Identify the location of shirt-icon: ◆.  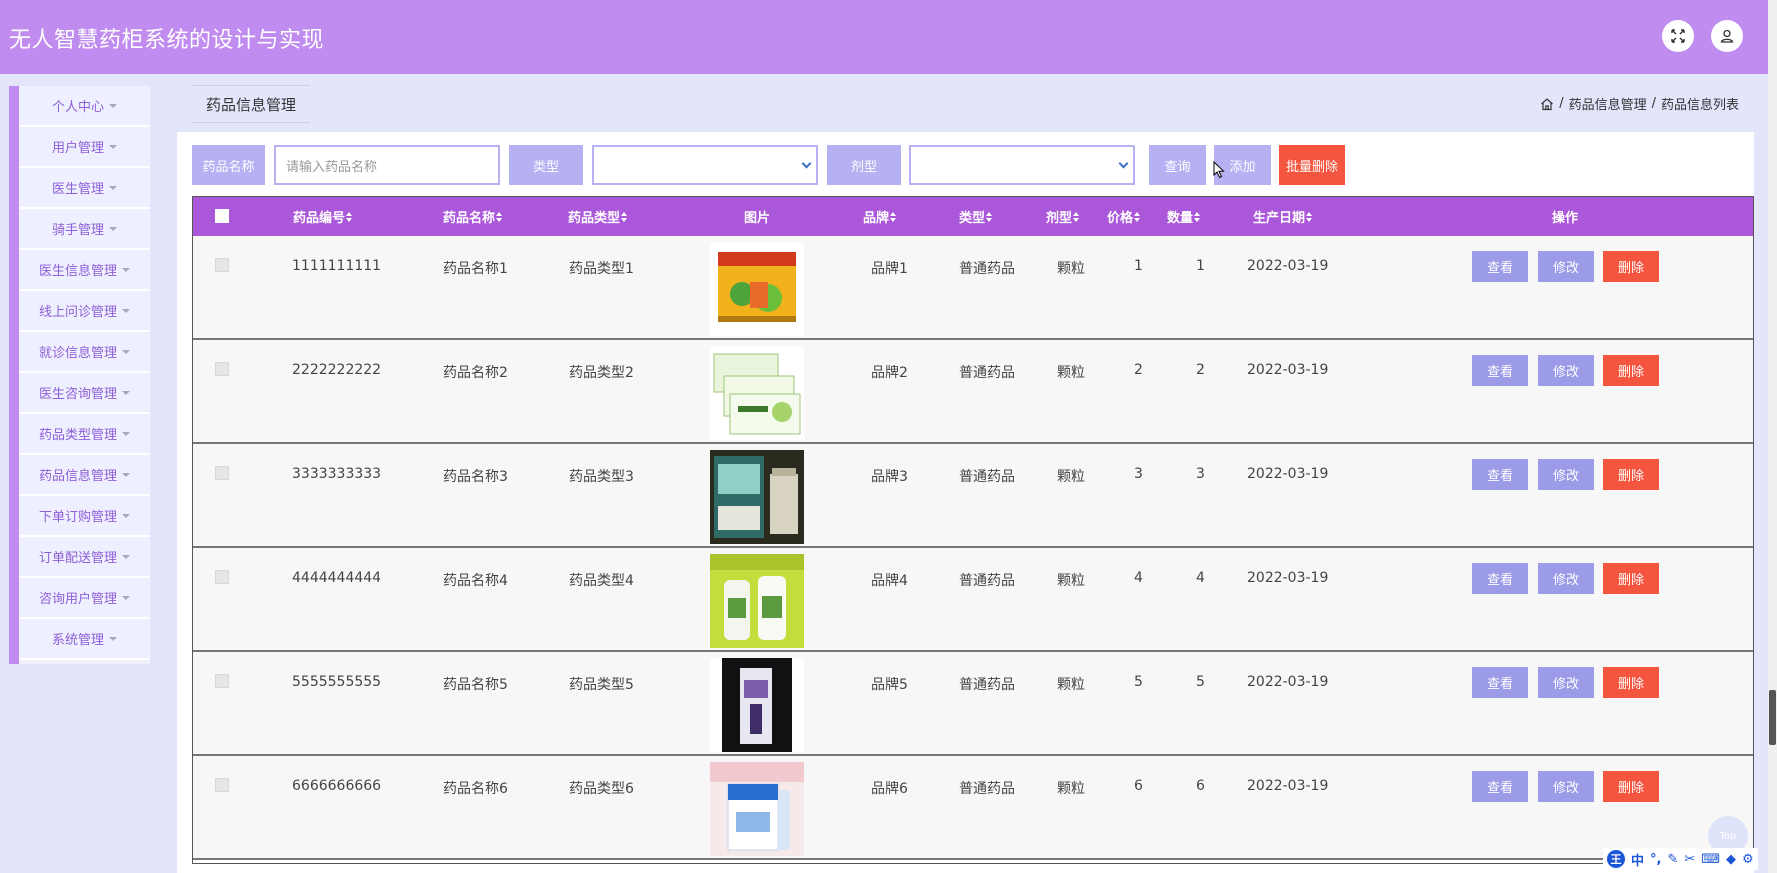
(1731, 859).